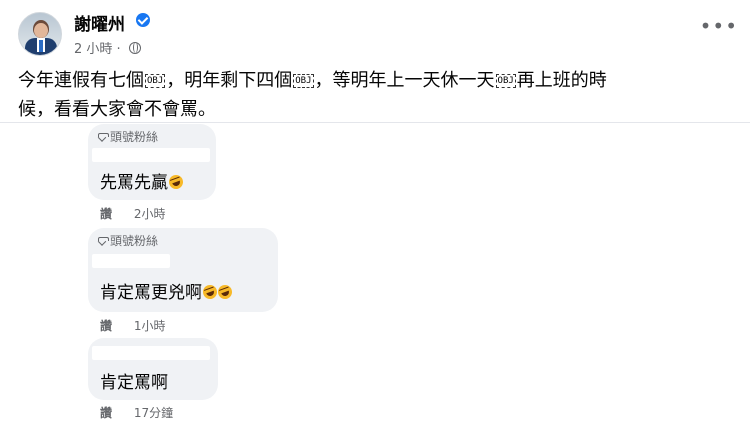  Describe the element at coordinates (150, 214) in the screenshot. I see `comment-time: 2小時` at that location.